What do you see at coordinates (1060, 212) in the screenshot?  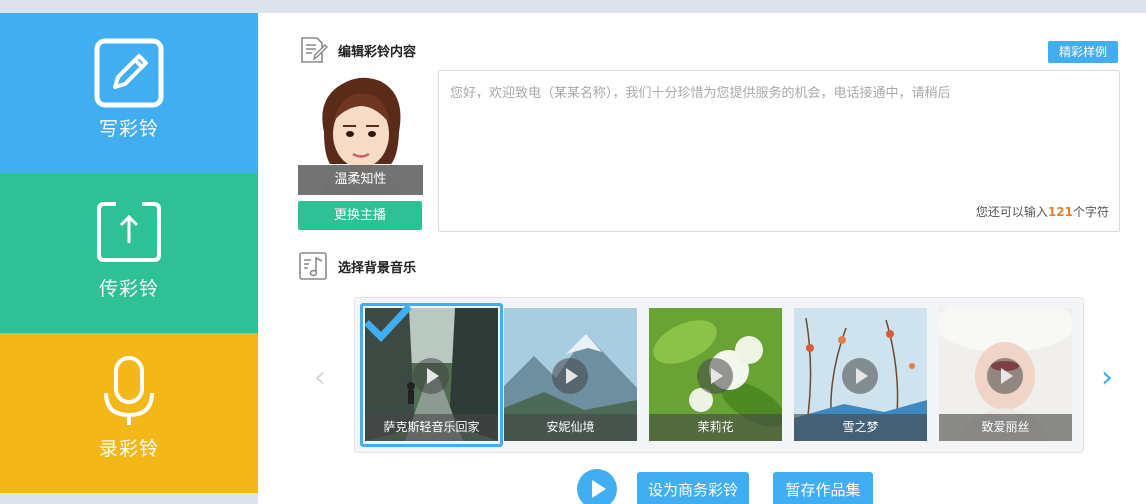 I see `counter-value: 121` at bounding box center [1060, 212].